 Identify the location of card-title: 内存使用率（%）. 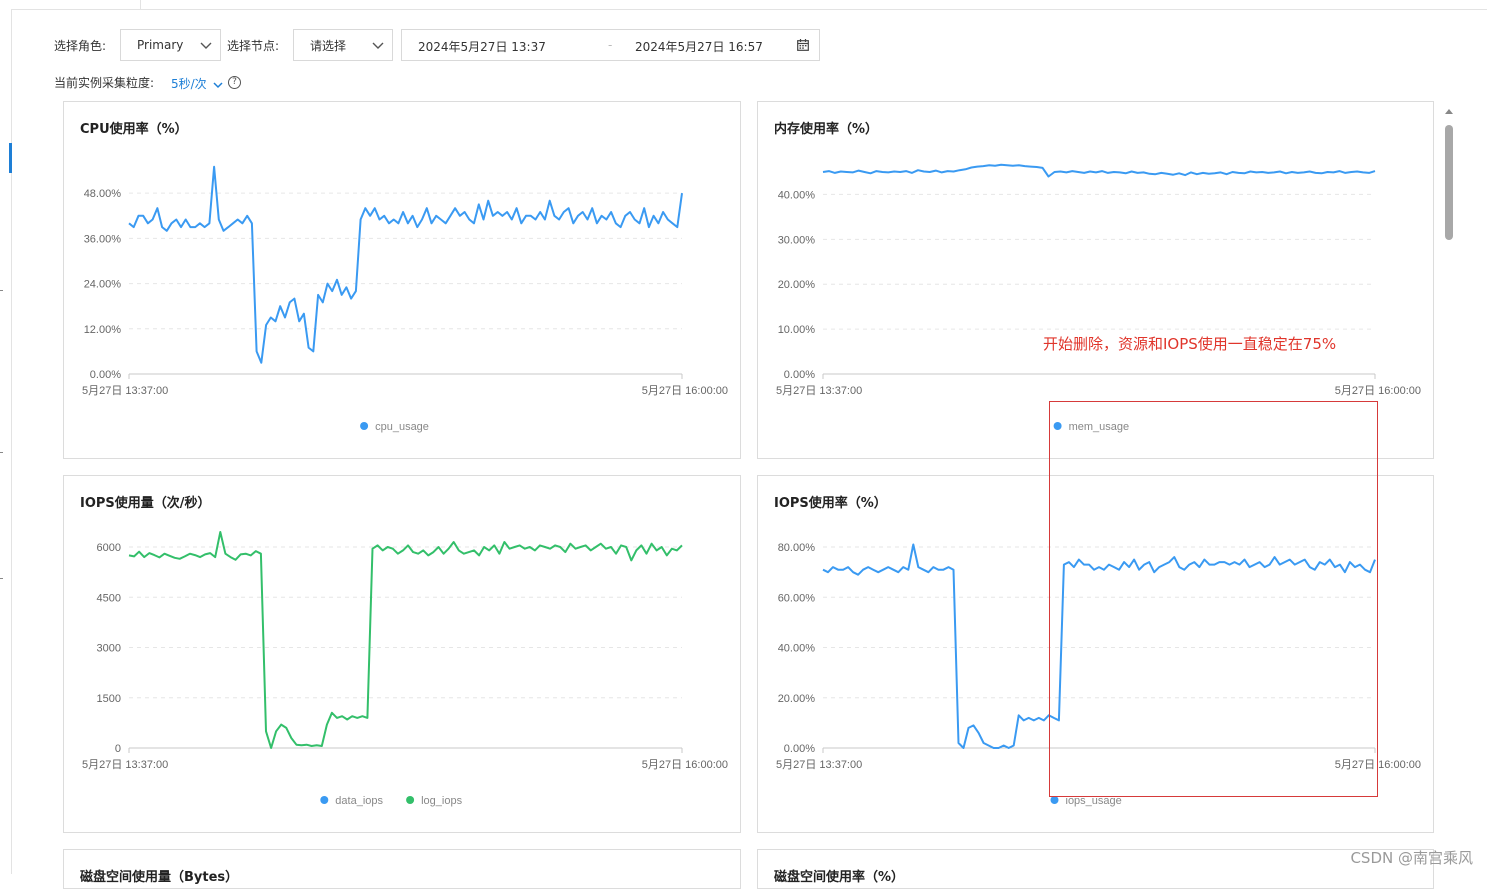
(826, 127).